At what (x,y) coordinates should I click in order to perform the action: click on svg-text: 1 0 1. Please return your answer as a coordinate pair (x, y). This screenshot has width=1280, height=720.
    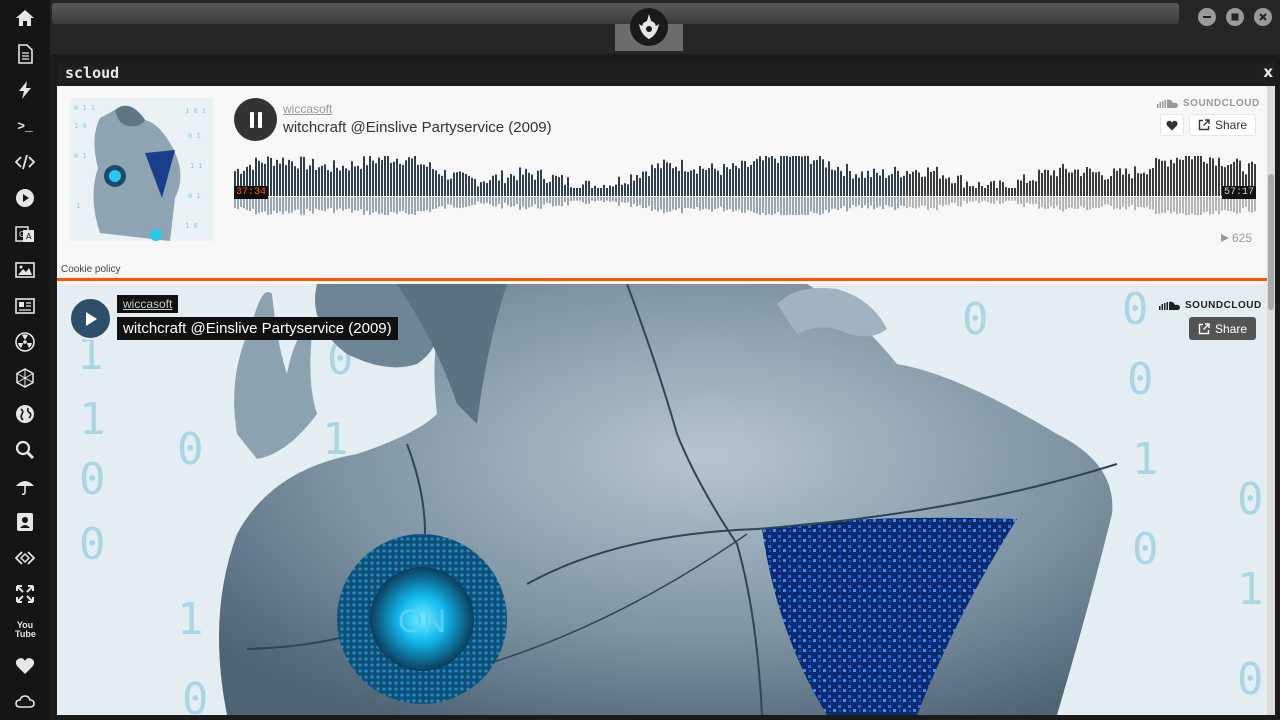
    Looking at the image, I should click on (195, 111).